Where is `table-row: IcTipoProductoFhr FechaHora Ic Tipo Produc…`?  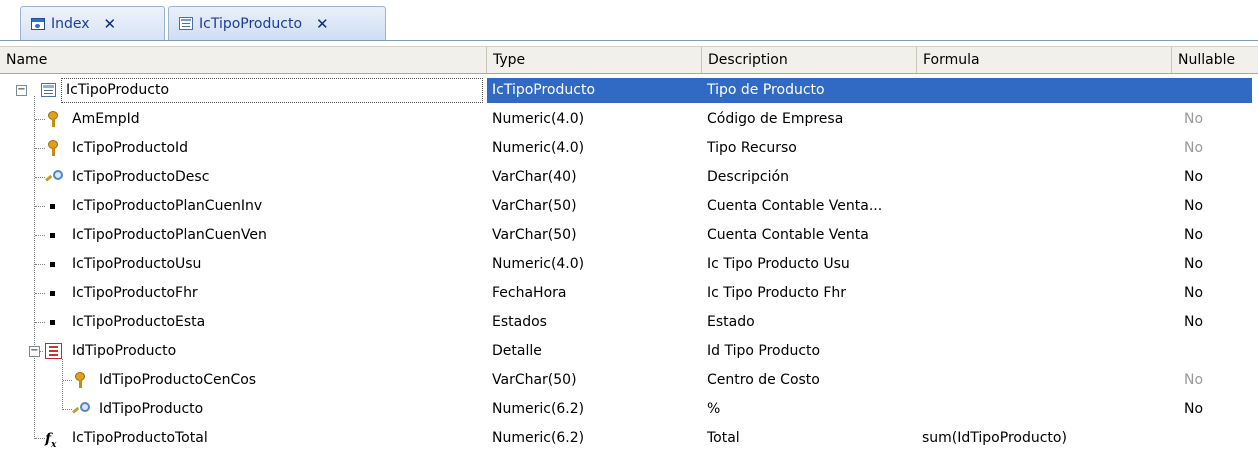 table-row: IcTipoProductoFhr FechaHora Ic Tipo Produc… is located at coordinates (629, 293).